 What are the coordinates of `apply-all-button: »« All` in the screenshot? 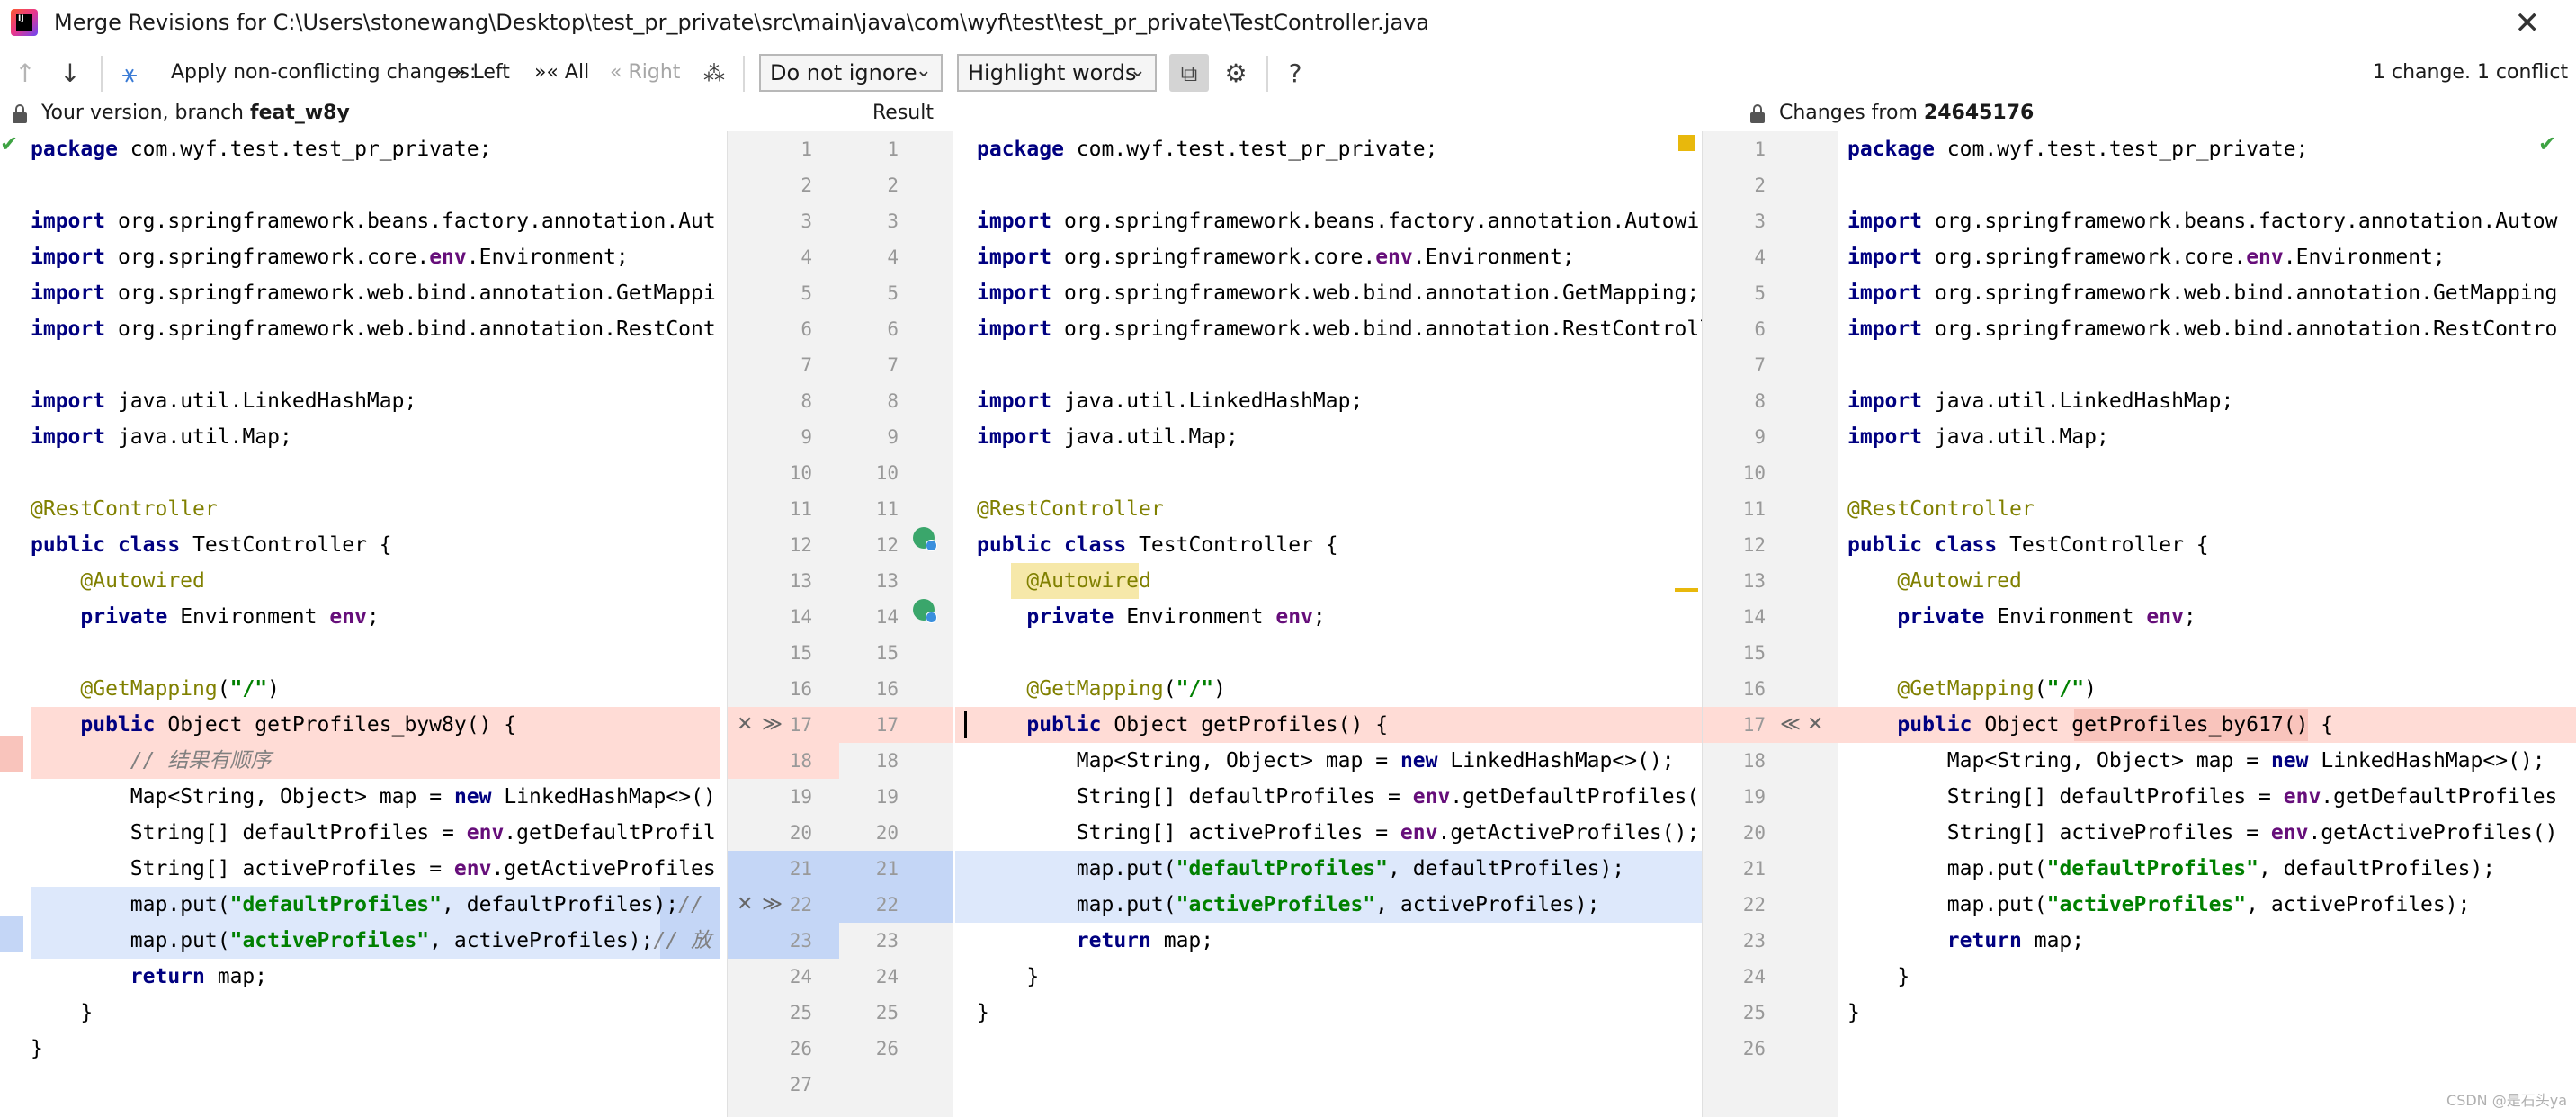 It's located at (561, 72).